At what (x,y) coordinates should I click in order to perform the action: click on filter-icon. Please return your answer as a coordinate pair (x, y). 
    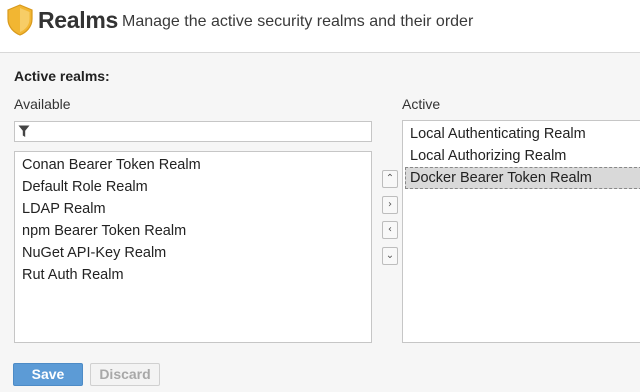
    Looking at the image, I should click on (24, 131).